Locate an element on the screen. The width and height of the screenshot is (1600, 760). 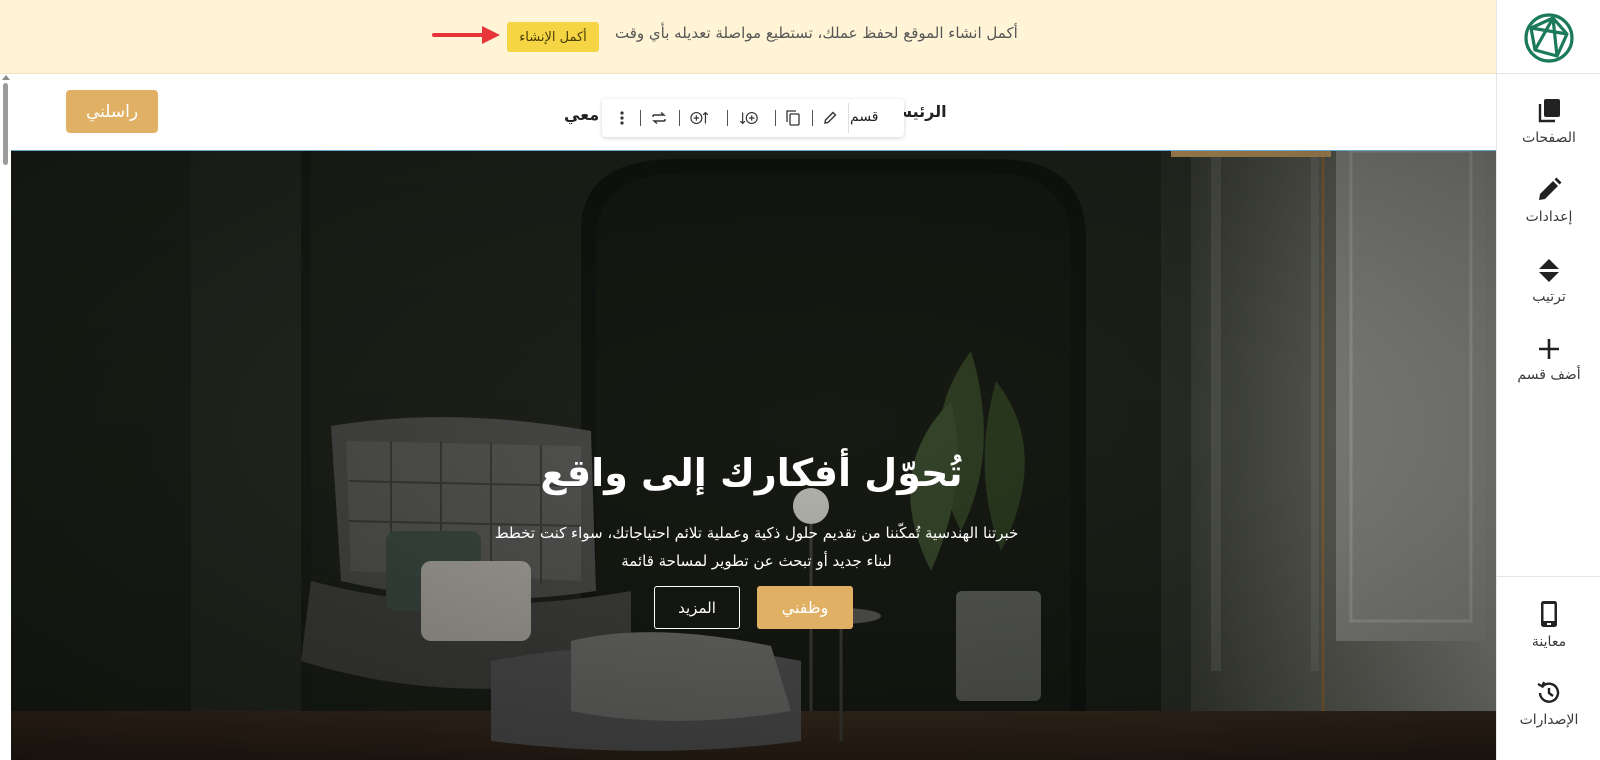
logo-icon is located at coordinates (1549, 38).